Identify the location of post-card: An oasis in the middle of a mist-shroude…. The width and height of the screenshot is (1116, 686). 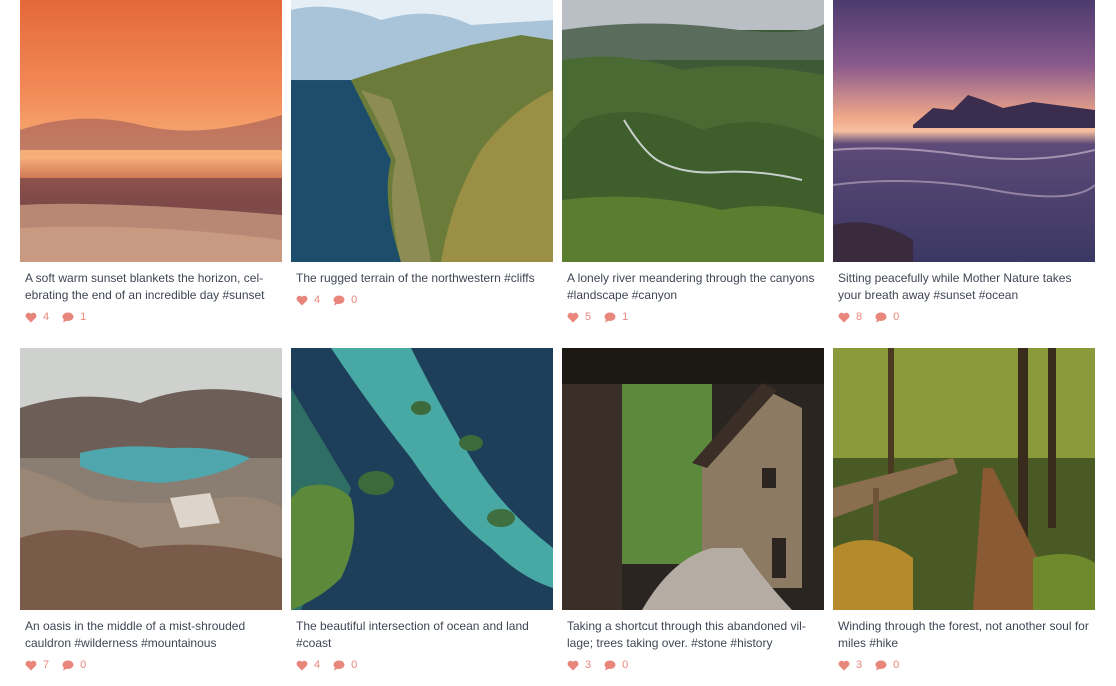
(151, 510).